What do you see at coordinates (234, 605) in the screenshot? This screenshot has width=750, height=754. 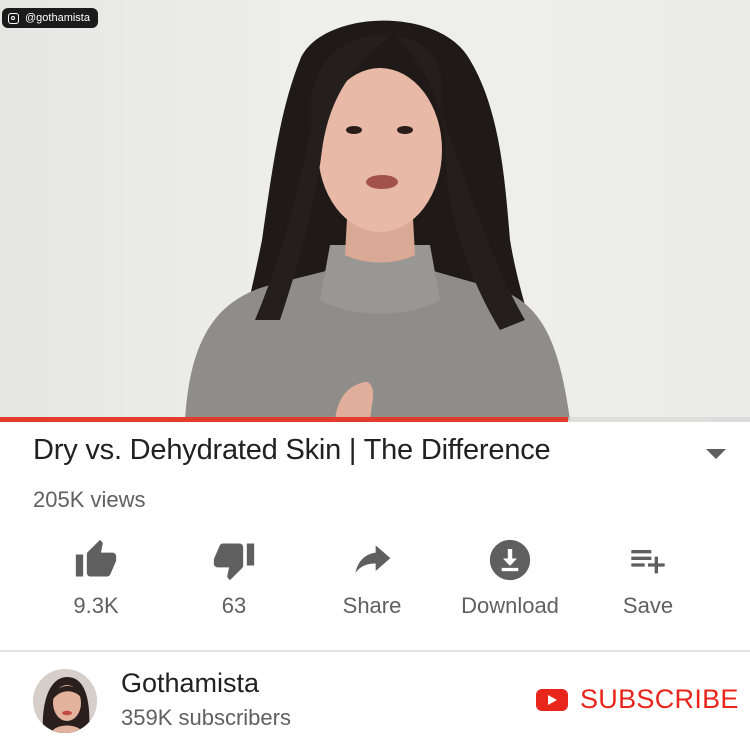 I see `dislike-count: 63` at bounding box center [234, 605].